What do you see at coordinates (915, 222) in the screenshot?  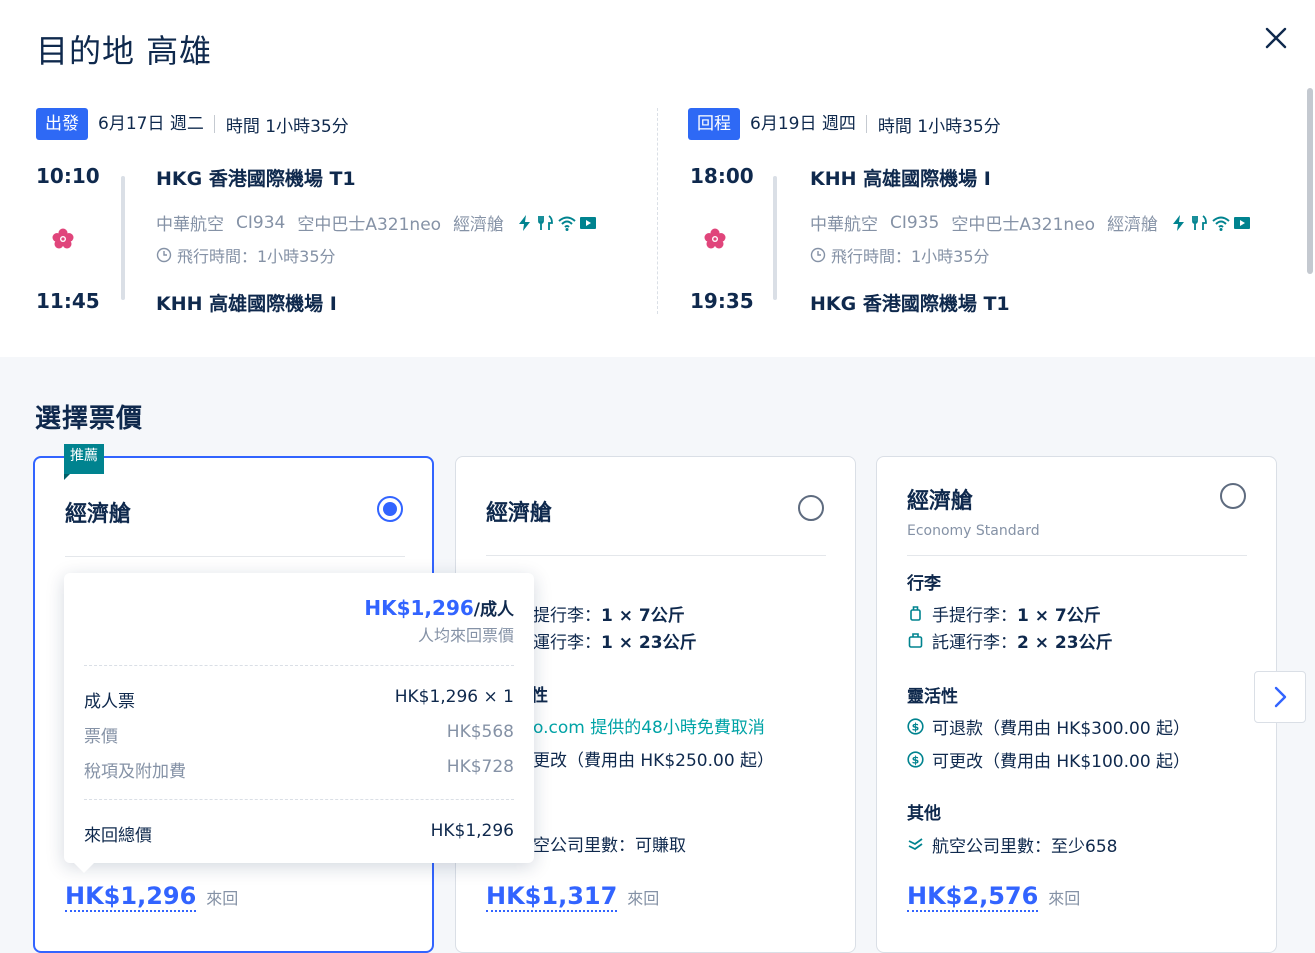 I see `flight-number: CI935` at bounding box center [915, 222].